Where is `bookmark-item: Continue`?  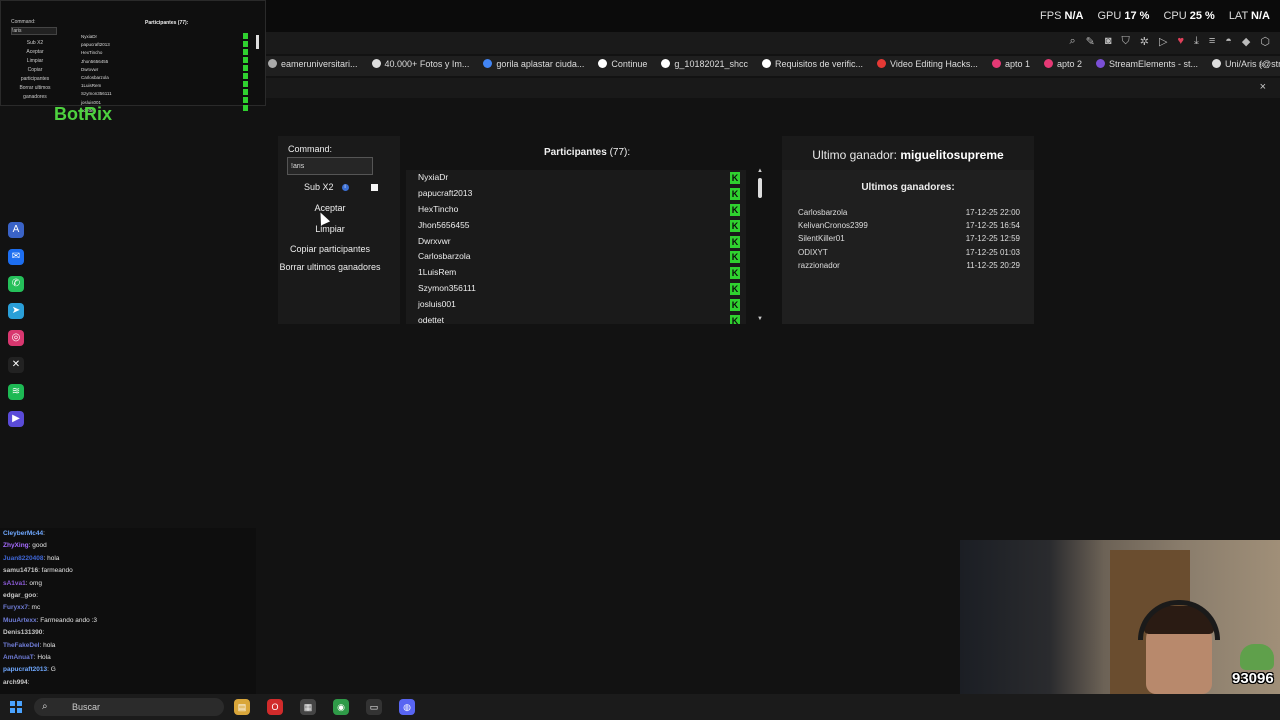 bookmark-item: Continue is located at coordinates (622, 64).